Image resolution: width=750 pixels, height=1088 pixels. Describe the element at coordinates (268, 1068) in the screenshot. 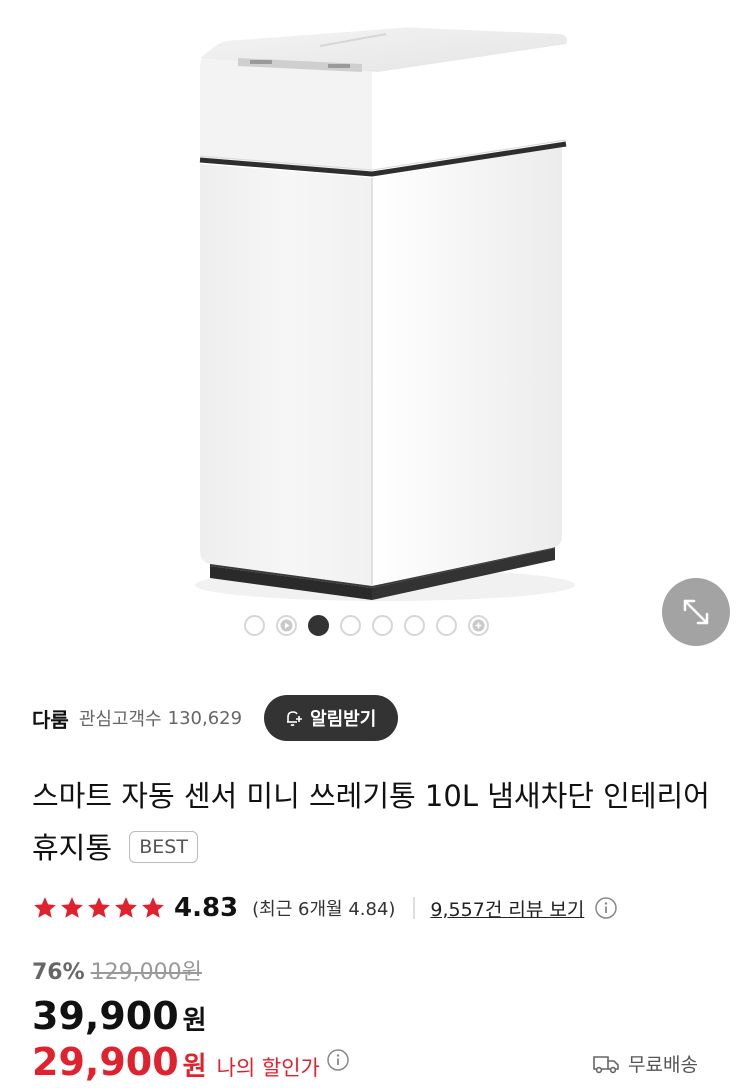

I see `my-discount-label: 나의 할인가` at that location.